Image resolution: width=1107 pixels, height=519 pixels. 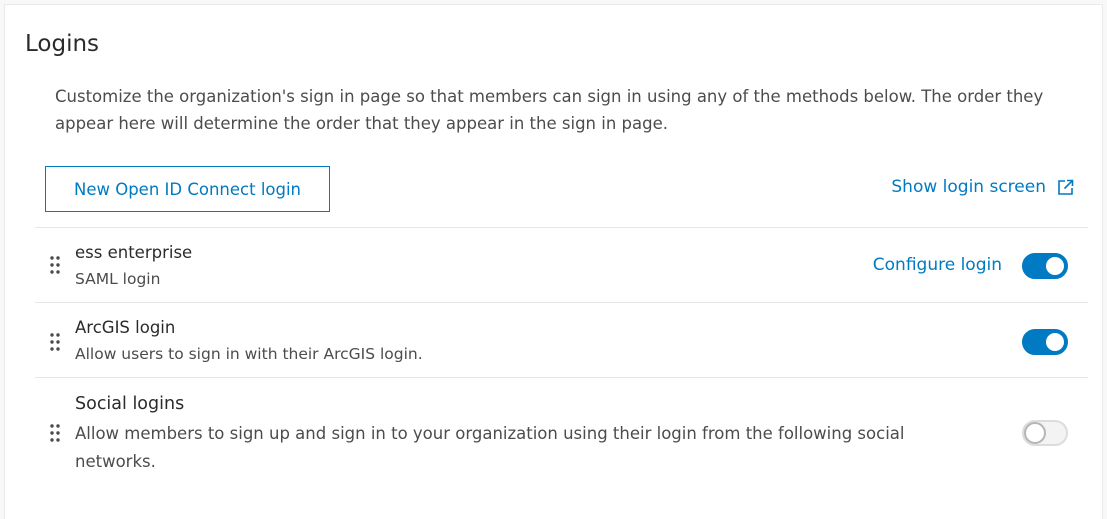 What do you see at coordinates (125, 327) in the screenshot?
I see `login-title: ArcGIS login` at bounding box center [125, 327].